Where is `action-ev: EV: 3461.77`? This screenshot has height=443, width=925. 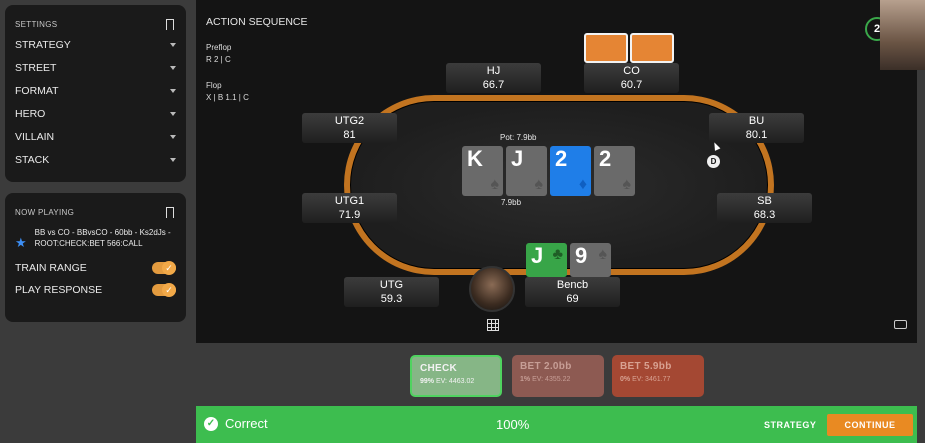
action-ev: EV: 3461.77 is located at coordinates (651, 379).